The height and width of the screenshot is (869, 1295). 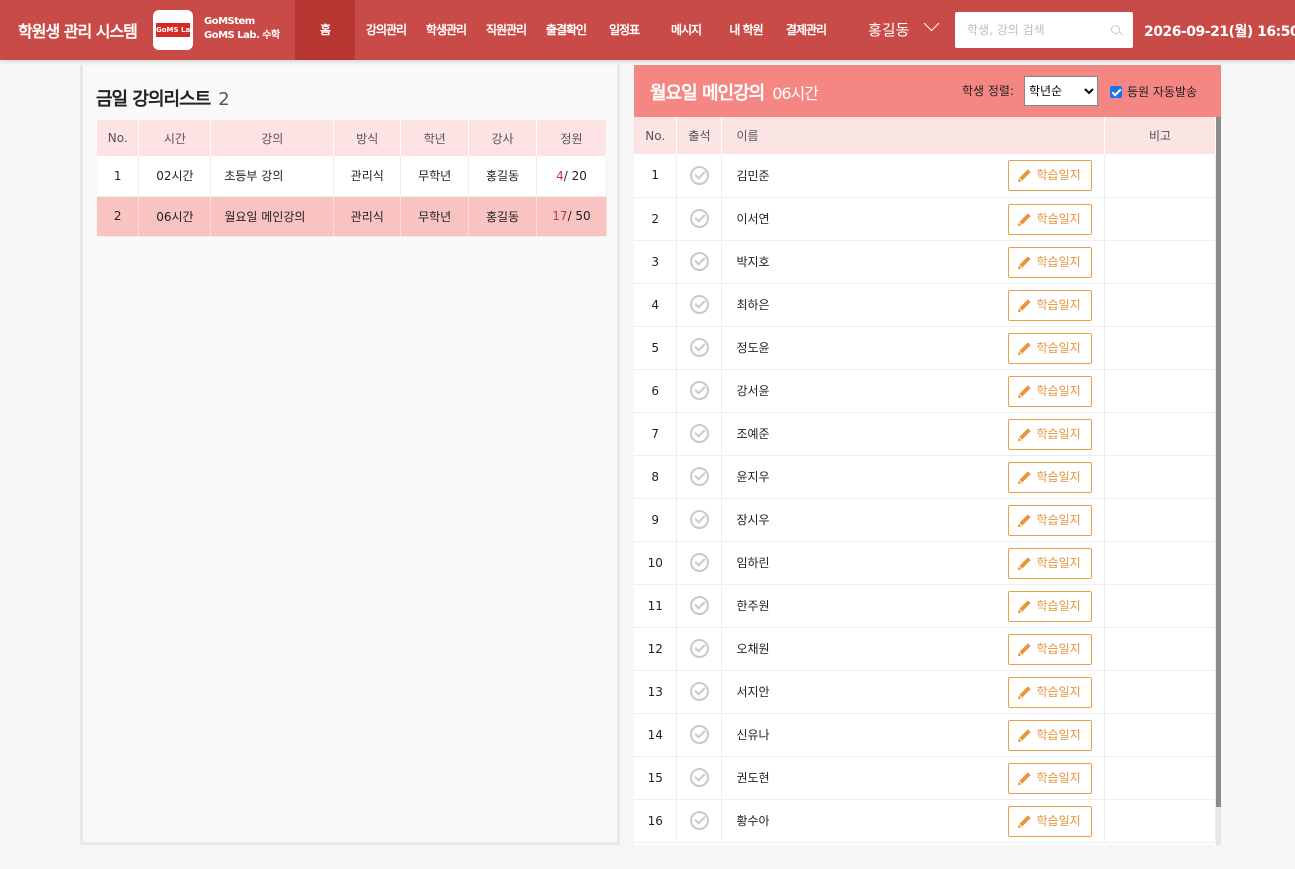 What do you see at coordinates (753, 391) in the screenshot?
I see `student-name: 강서윤` at bounding box center [753, 391].